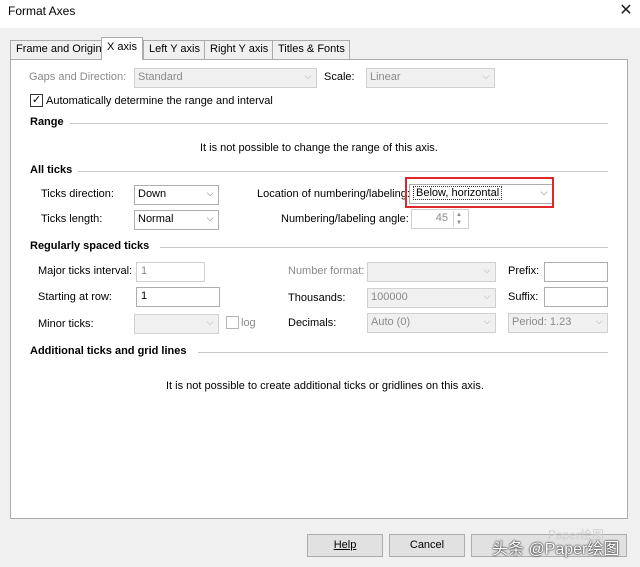  I want to click on labeling-angle-value: 45, so click(441, 218).